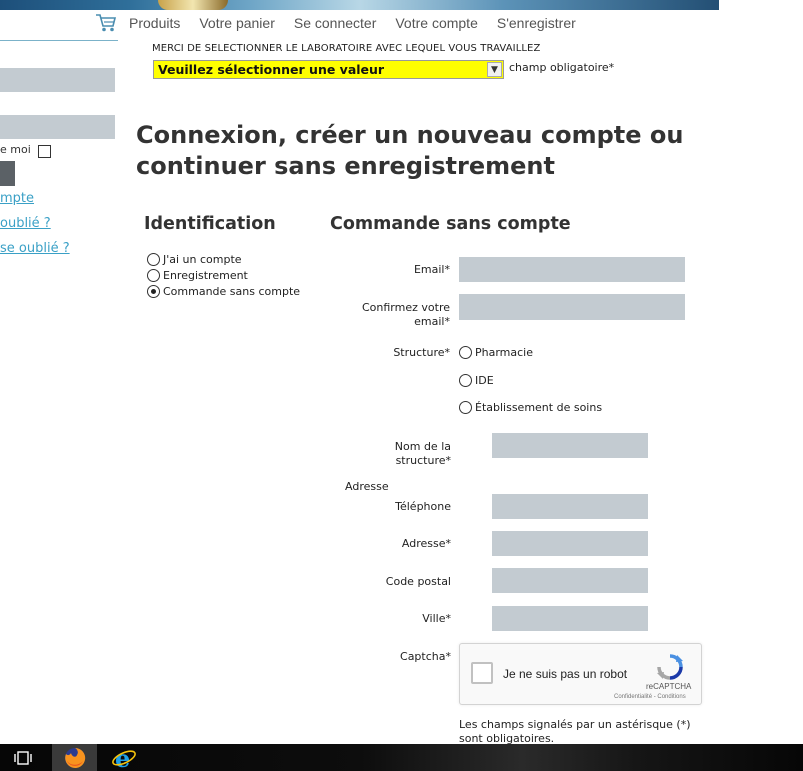  Describe the element at coordinates (25, 223) in the screenshot. I see `sidebar-forgot-login-link: oublié ?` at that location.